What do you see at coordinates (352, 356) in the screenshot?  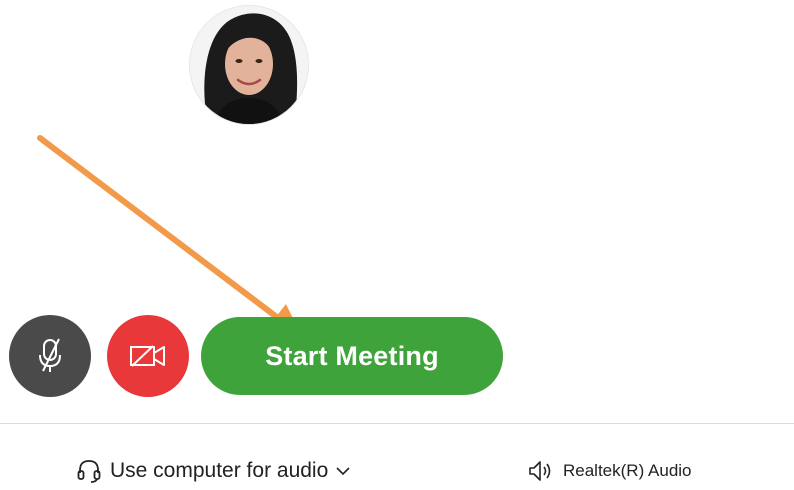 I see `start-meeting-button: Start Meeting` at bounding box center [352, 356].